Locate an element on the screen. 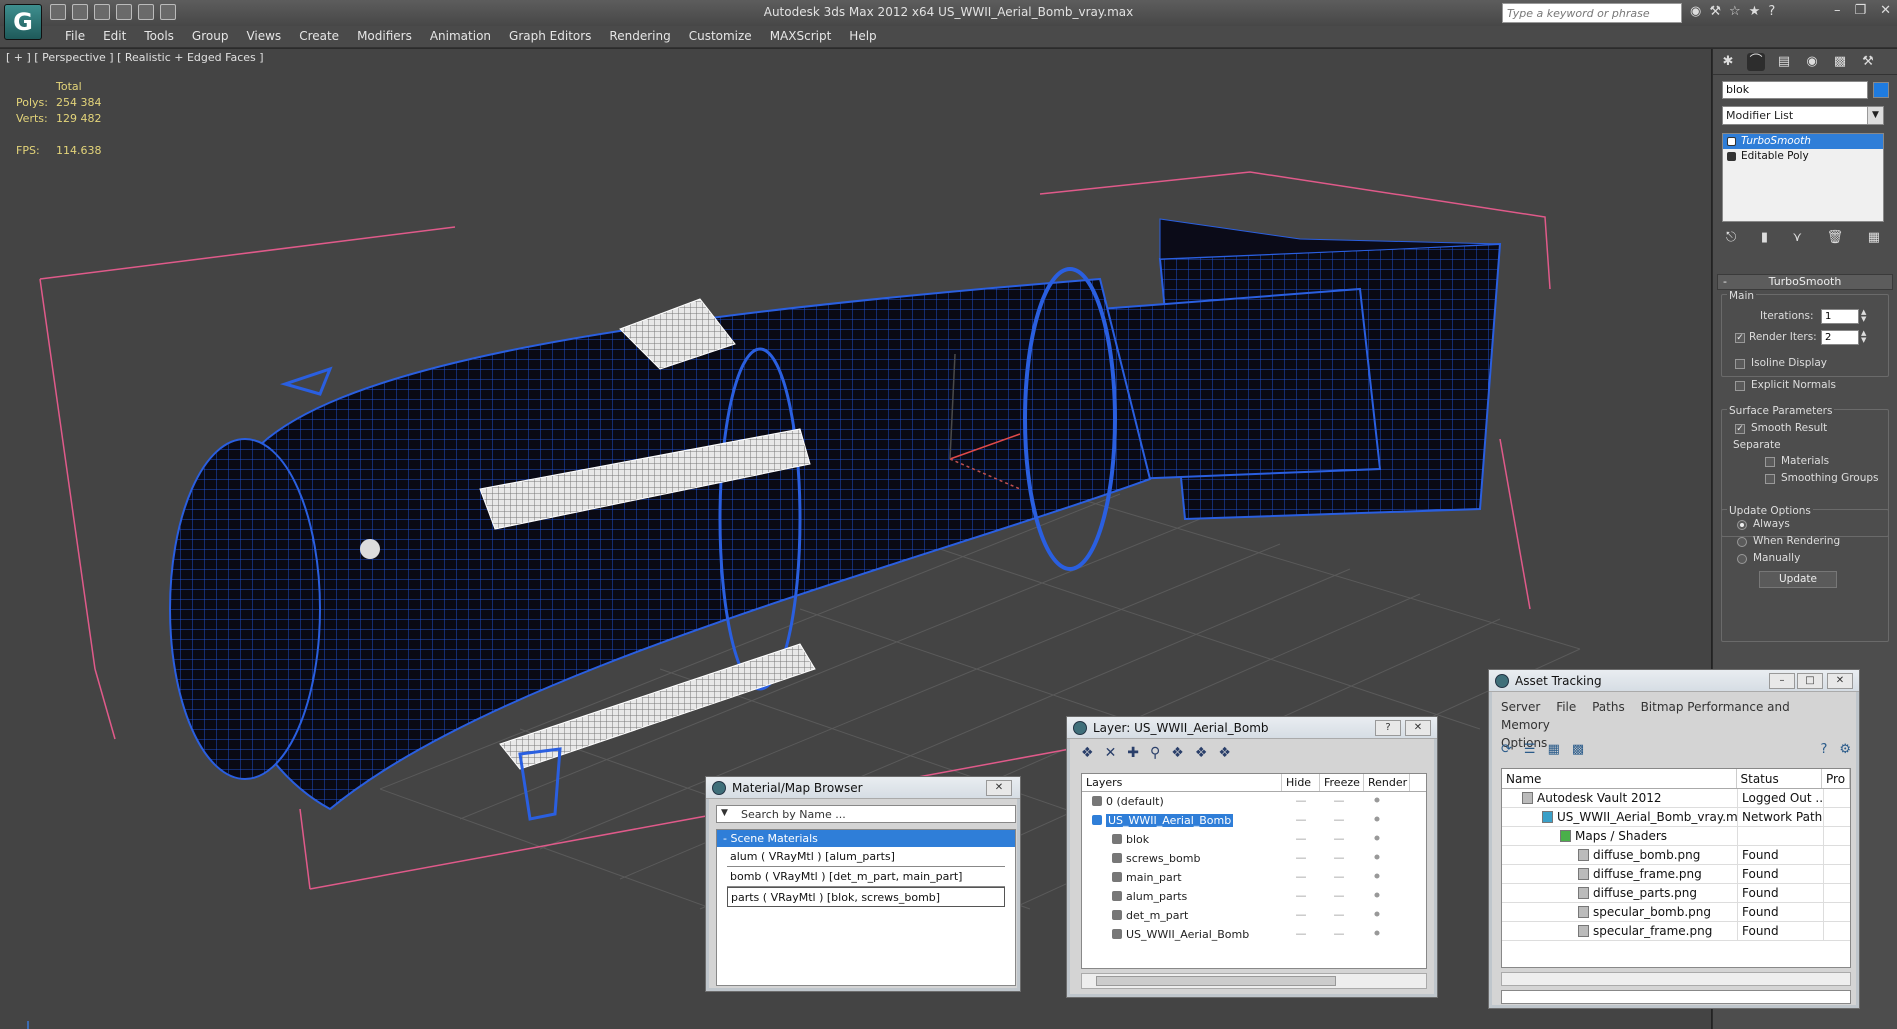 Image resolution: width=1897 pixels, height=1029 pixels. satellite-icon: ☆ is located at coordinates (1735, 11).